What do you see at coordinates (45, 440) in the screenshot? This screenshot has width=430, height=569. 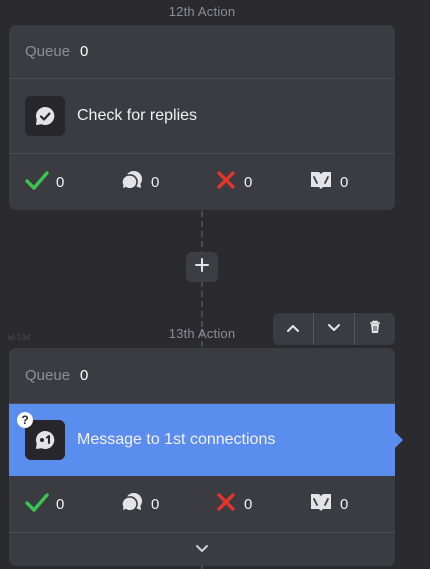 I see `message-1st-icon` at bounding box center [45, 440].